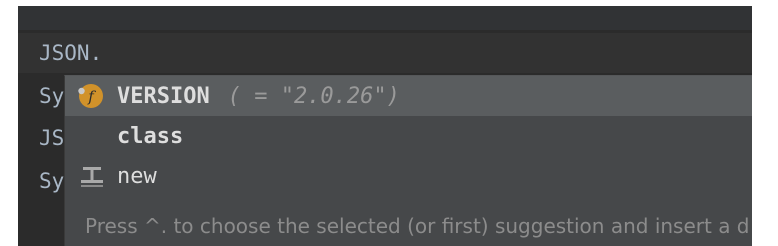 The width and height of the screenshot is (778, 246). What do you see at coordinates (408, 136) in the screenshot?
I see `completion-item-class: class` at bounding box center [408, 136].